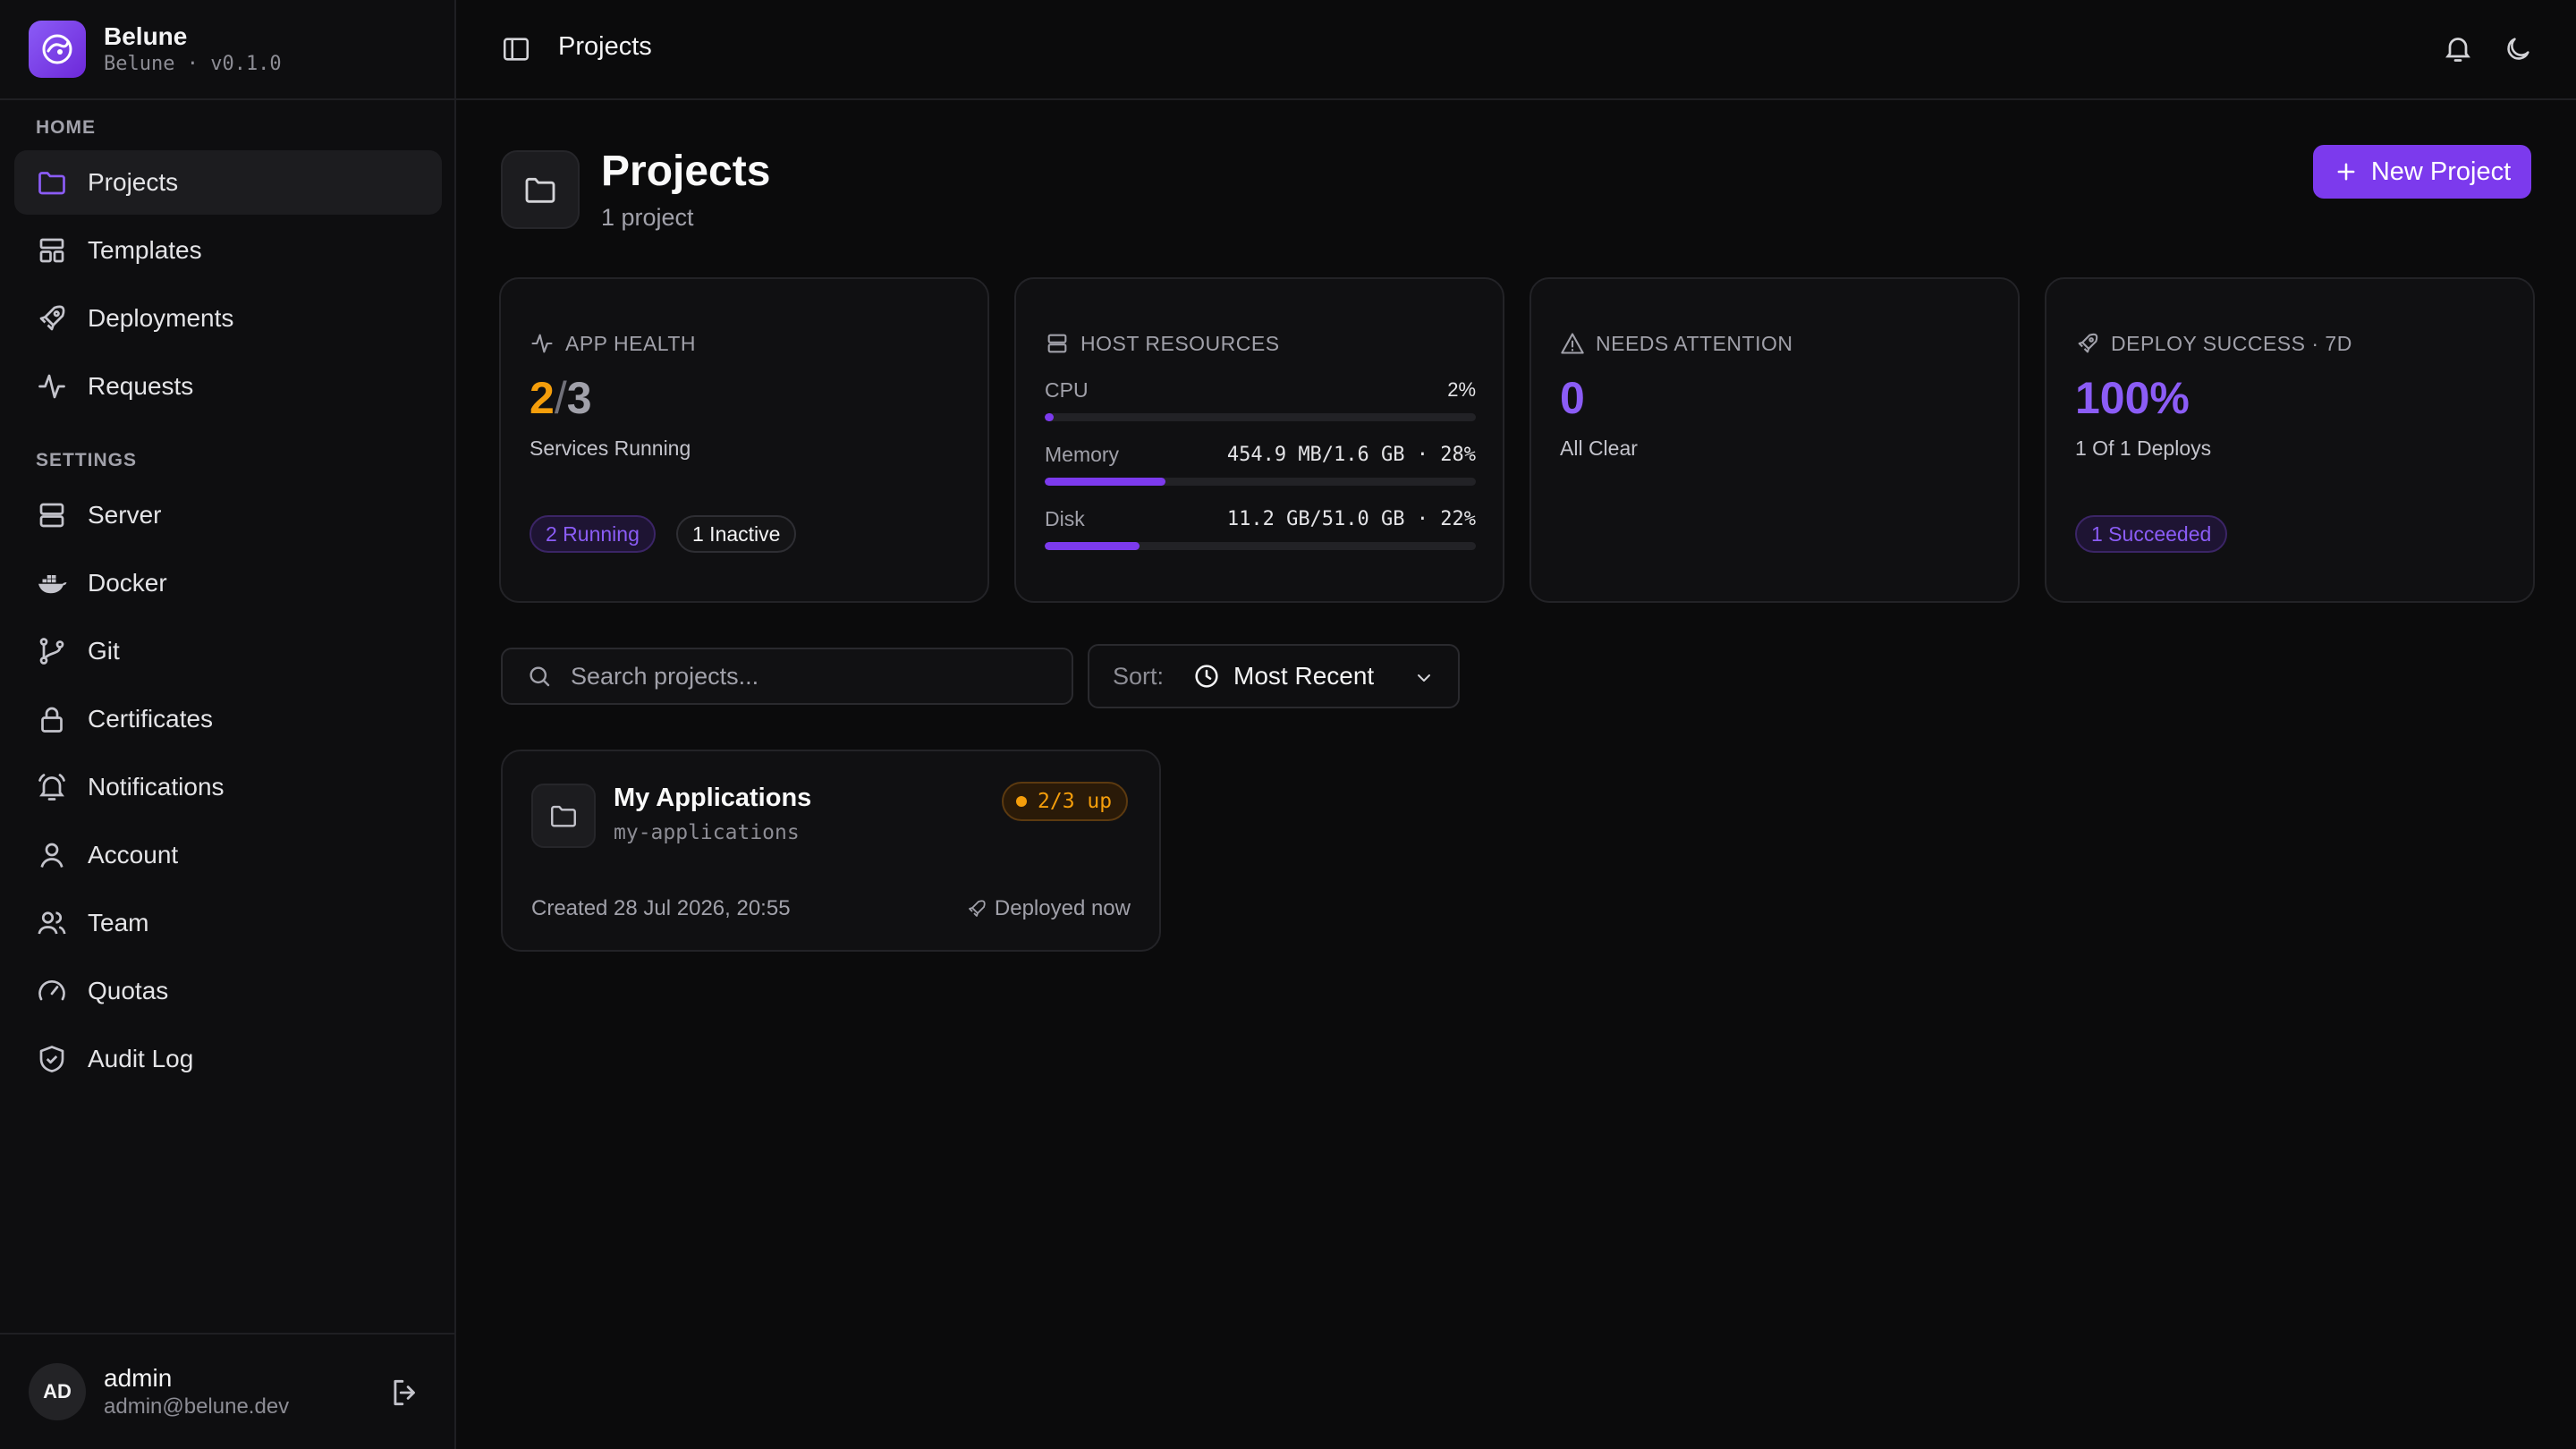 The height and width of the screenshot is (1449, 2576). Describe the element at coordinates (1260, 417) in the screenshot. I see `cpu-bar` at that location.